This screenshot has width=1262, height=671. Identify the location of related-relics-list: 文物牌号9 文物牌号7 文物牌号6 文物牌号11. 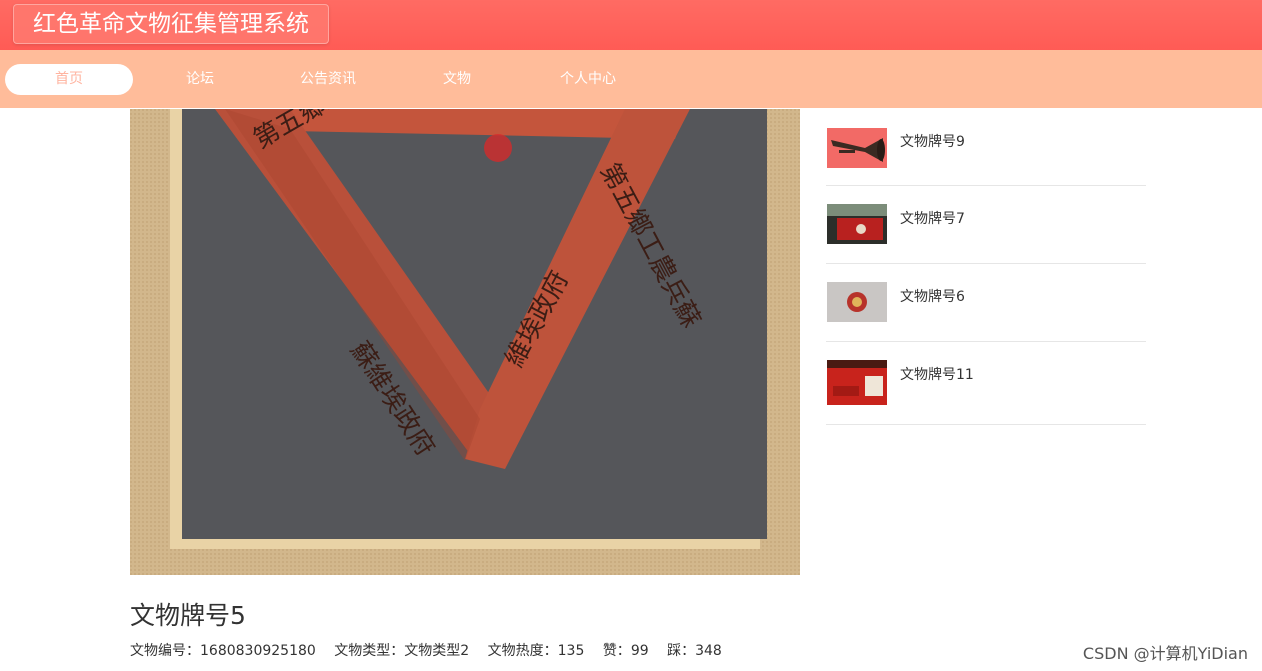
(986, 267).